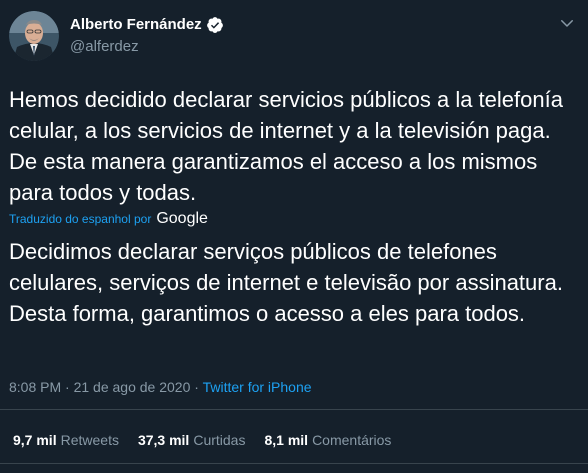  I want to click on translated-by-label: Traduzido do espanhol por, so click(80, 219).